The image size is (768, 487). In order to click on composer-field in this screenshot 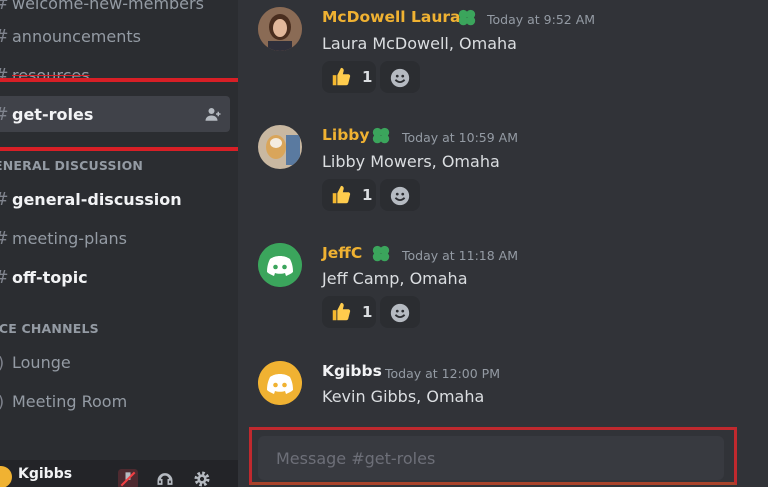, I will do `click(491, 458)`.